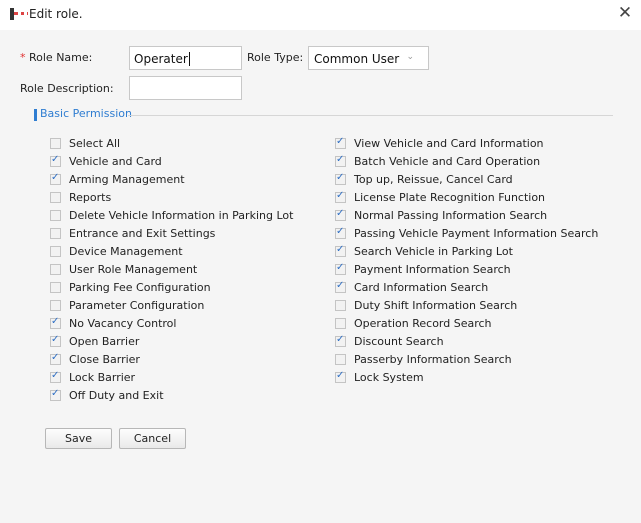  Describe the element at coordinates (320, 15) in the screenshot. I see `dialog-titlebar: Edit role. ✕` at that location.